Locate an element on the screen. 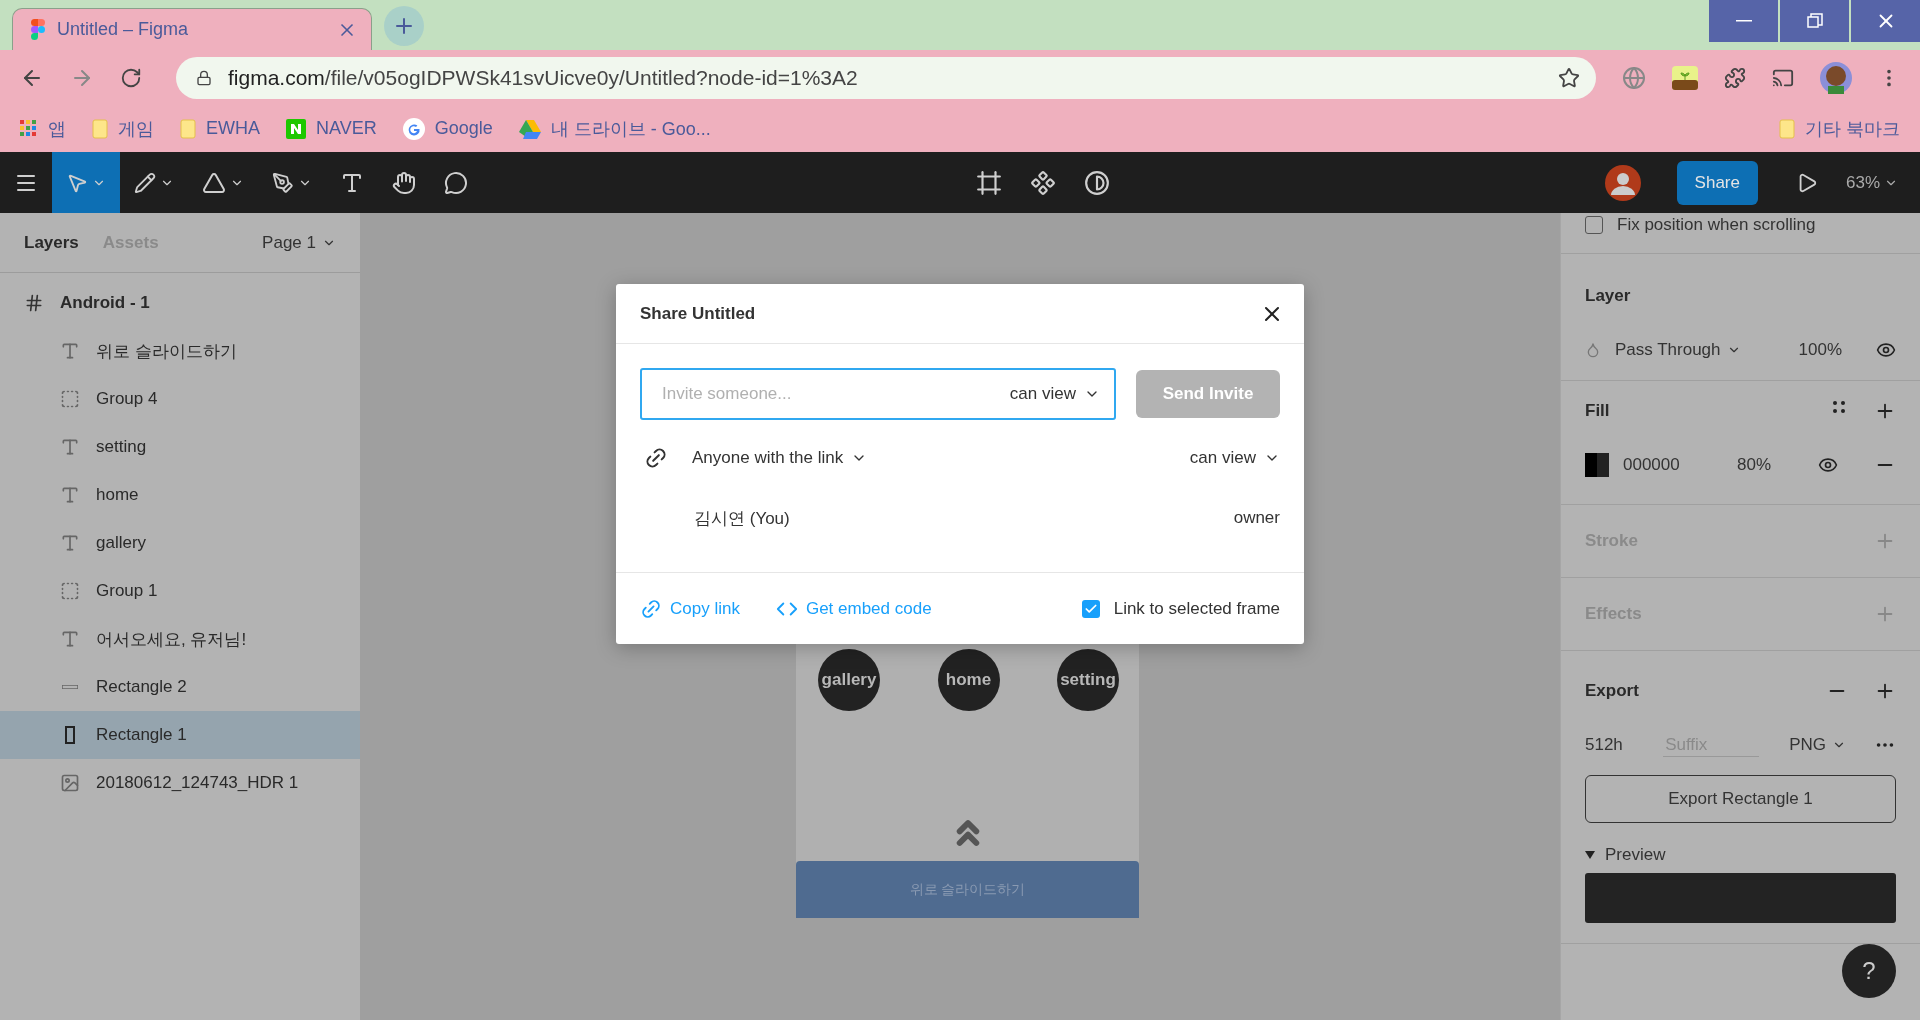 The height and width of the screenshot is (1020, 1920). sprout-pot-icon is located at coordinates (1685, 77).